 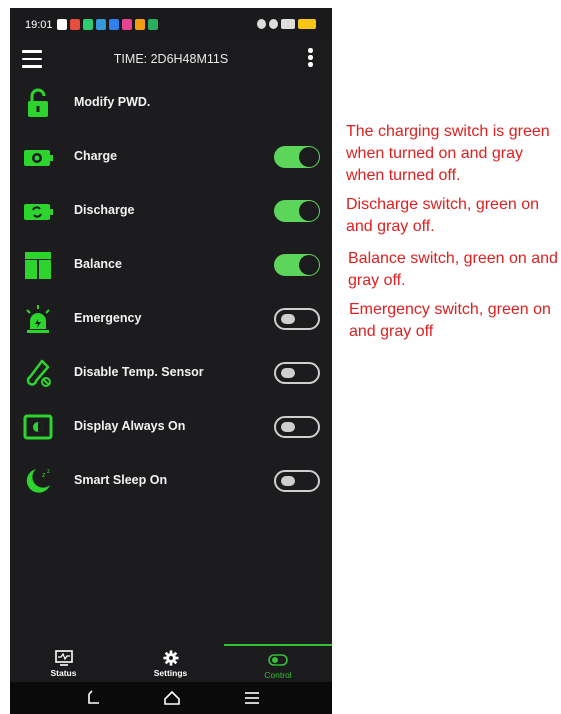 I want to click on disable-temp-sensor-toggle, so click(x=297, y=373).